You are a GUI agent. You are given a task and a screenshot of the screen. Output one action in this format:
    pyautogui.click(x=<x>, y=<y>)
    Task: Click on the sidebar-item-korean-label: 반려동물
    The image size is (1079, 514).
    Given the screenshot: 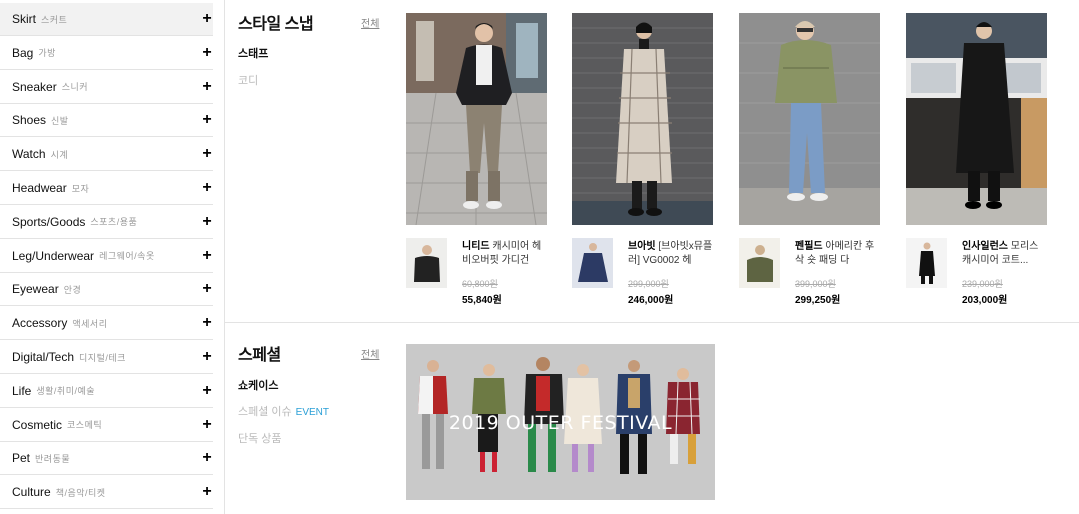 What is the action you would take?
    pyautogui.click(x=53, y=458)
    